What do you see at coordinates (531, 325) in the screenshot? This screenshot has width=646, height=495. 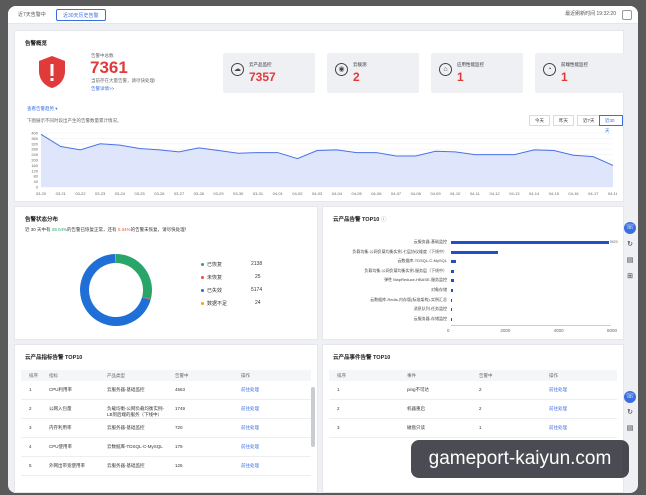 I see `x-axis` at bounding box center [531, 325].